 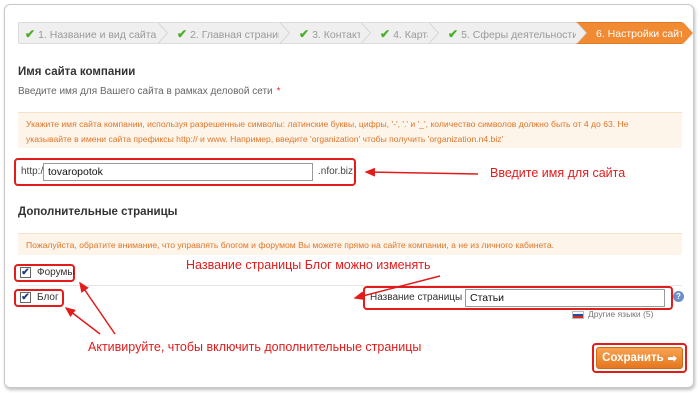 I want to click on annotation-enter-name: Введите имя для сайта, so click(x=558, y=173).